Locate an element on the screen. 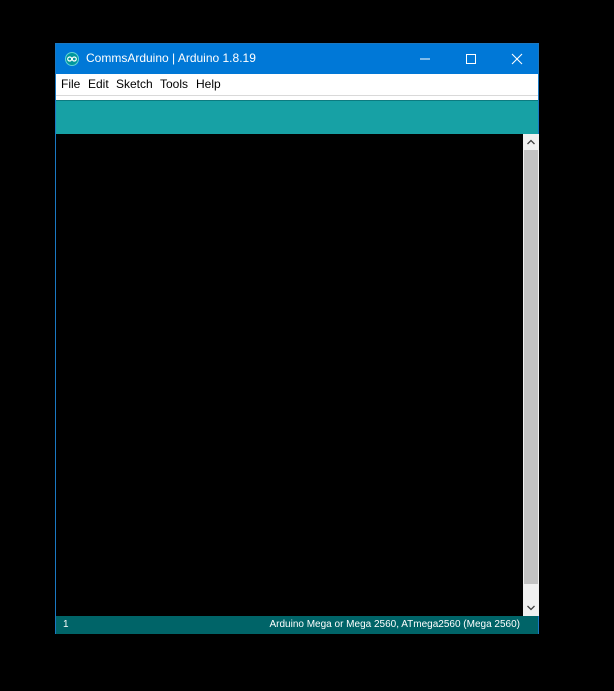  scroll-up-button is located at coordinates (531, 142).